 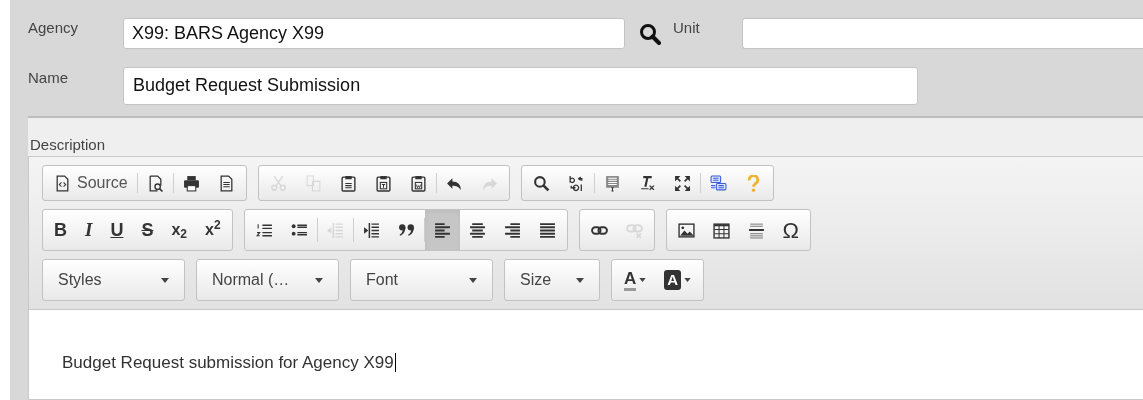 I want to click on align-left-icon, so click(x=442, y=230).